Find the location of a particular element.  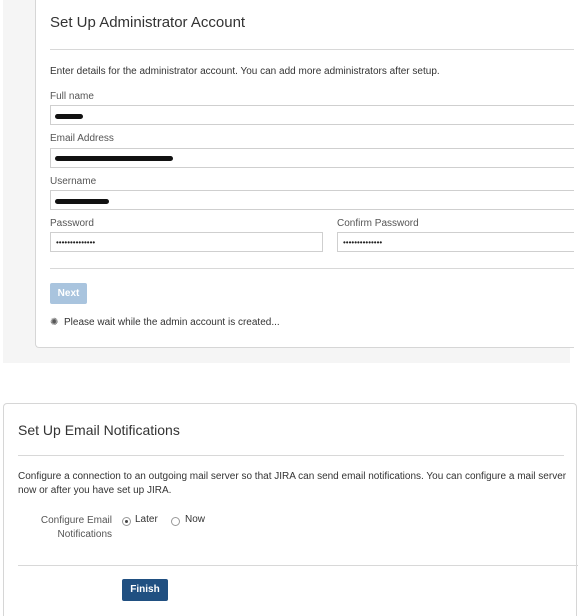

admin-setup-title: Set Up Administrator Account is located at coordinates (148, 22).